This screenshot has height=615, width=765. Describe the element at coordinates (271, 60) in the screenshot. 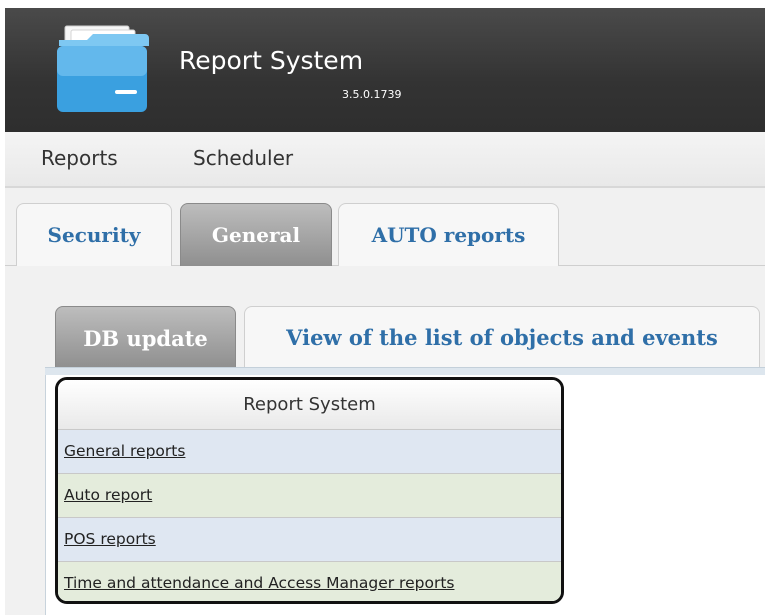

I see `app-title: Report System` at that location.